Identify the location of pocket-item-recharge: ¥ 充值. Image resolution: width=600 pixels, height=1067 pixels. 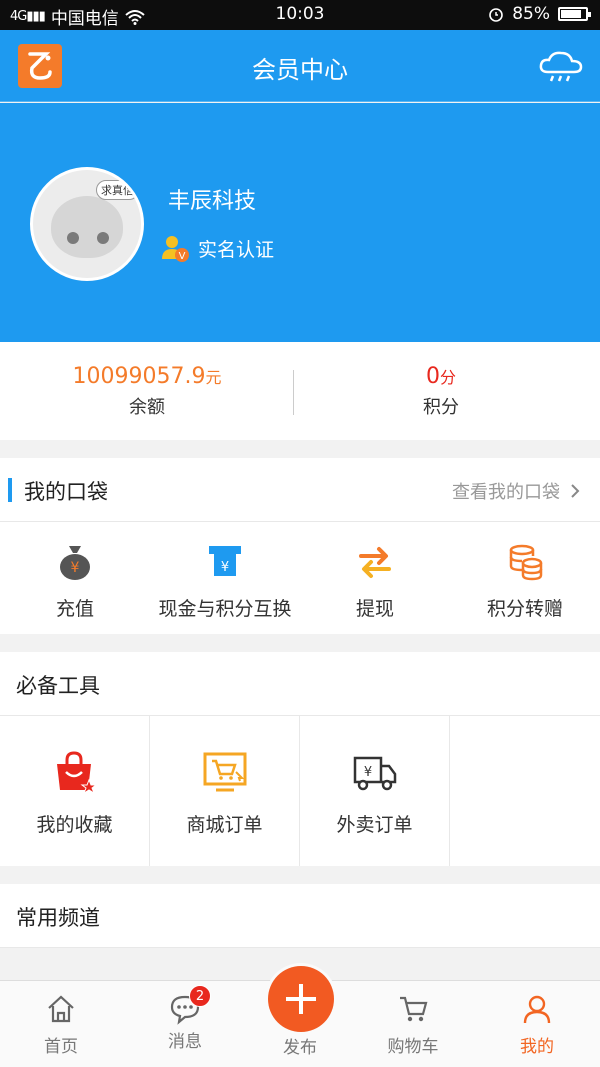
(75, 578).